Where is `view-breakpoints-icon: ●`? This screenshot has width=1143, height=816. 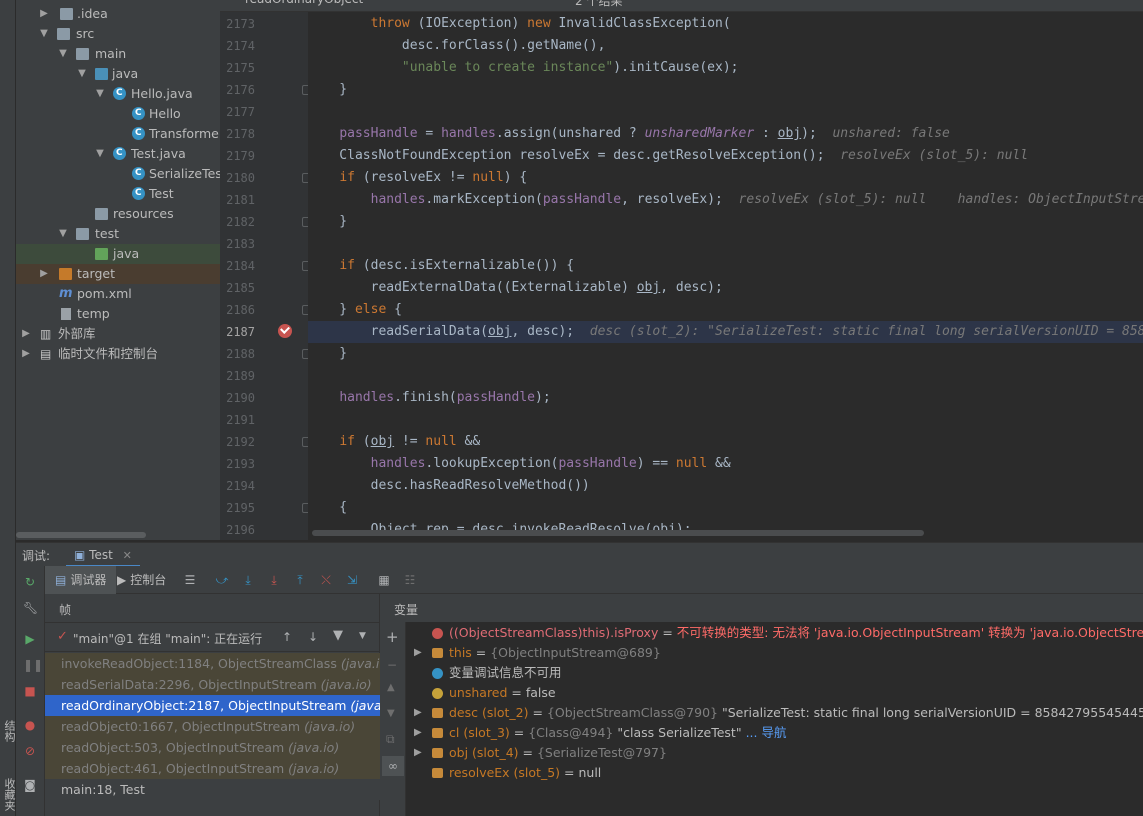 view-breakpoints-icon: ● is located at coordinates (30, 725).